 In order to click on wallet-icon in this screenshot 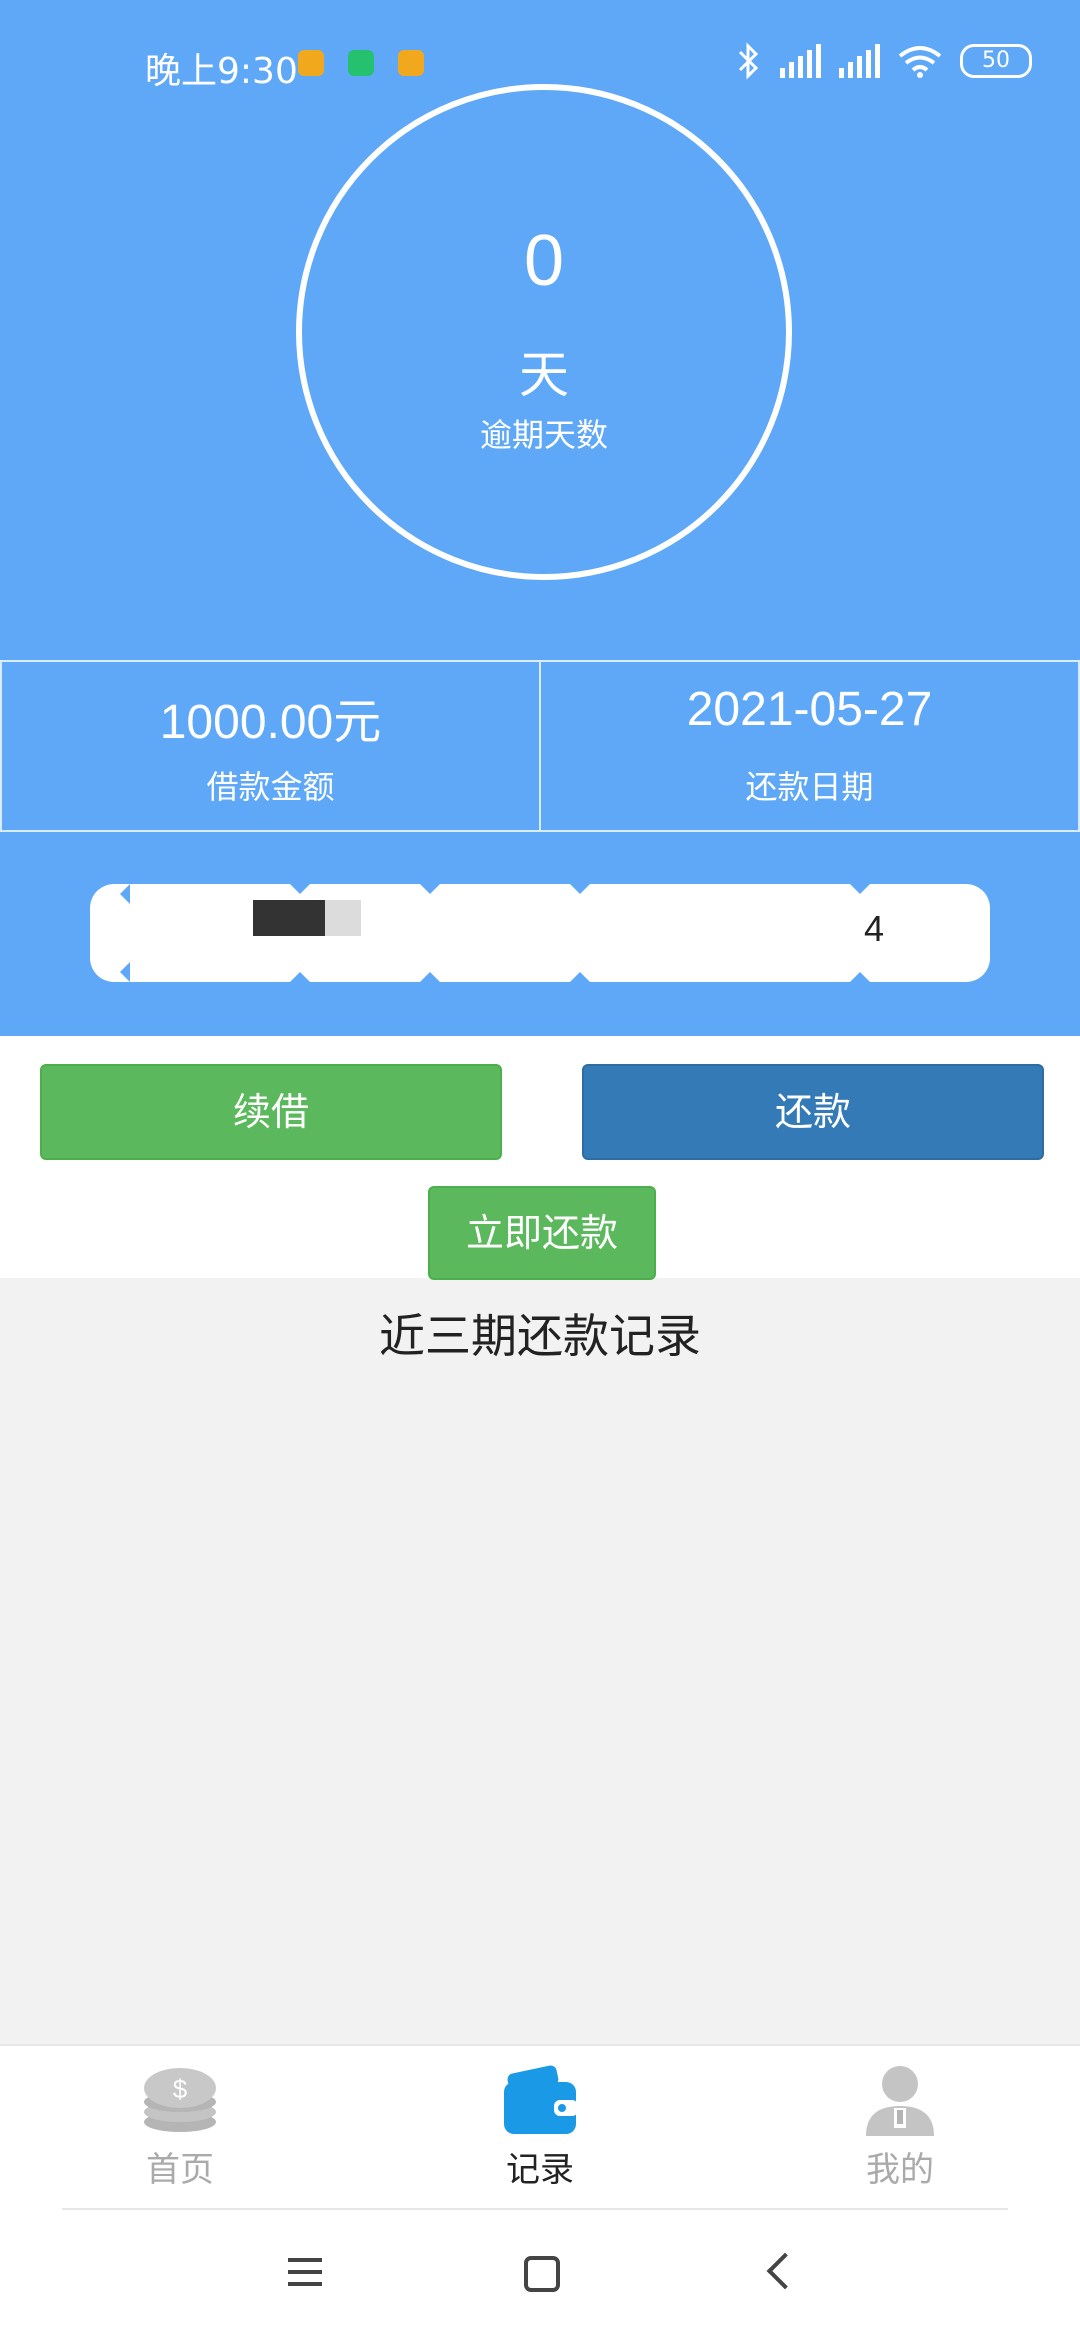, I will do `click(540, 2100)`.